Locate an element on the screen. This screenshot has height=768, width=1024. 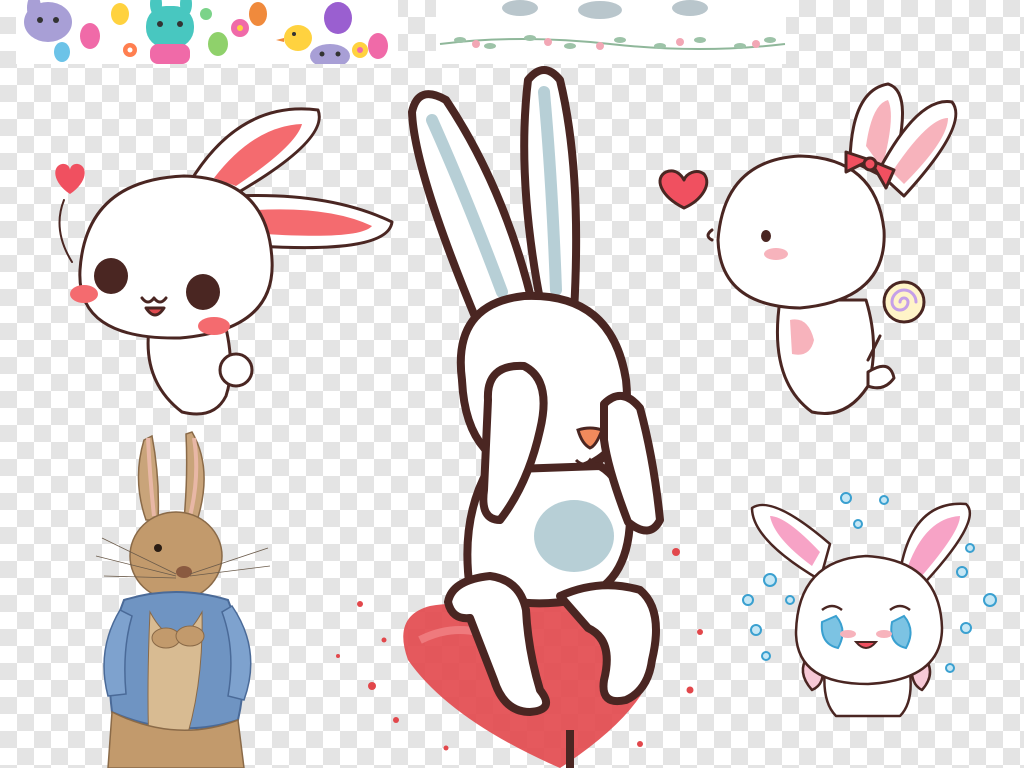
watercolor-rabbit-in-blue-jacket is located at coordinates (183, 599).